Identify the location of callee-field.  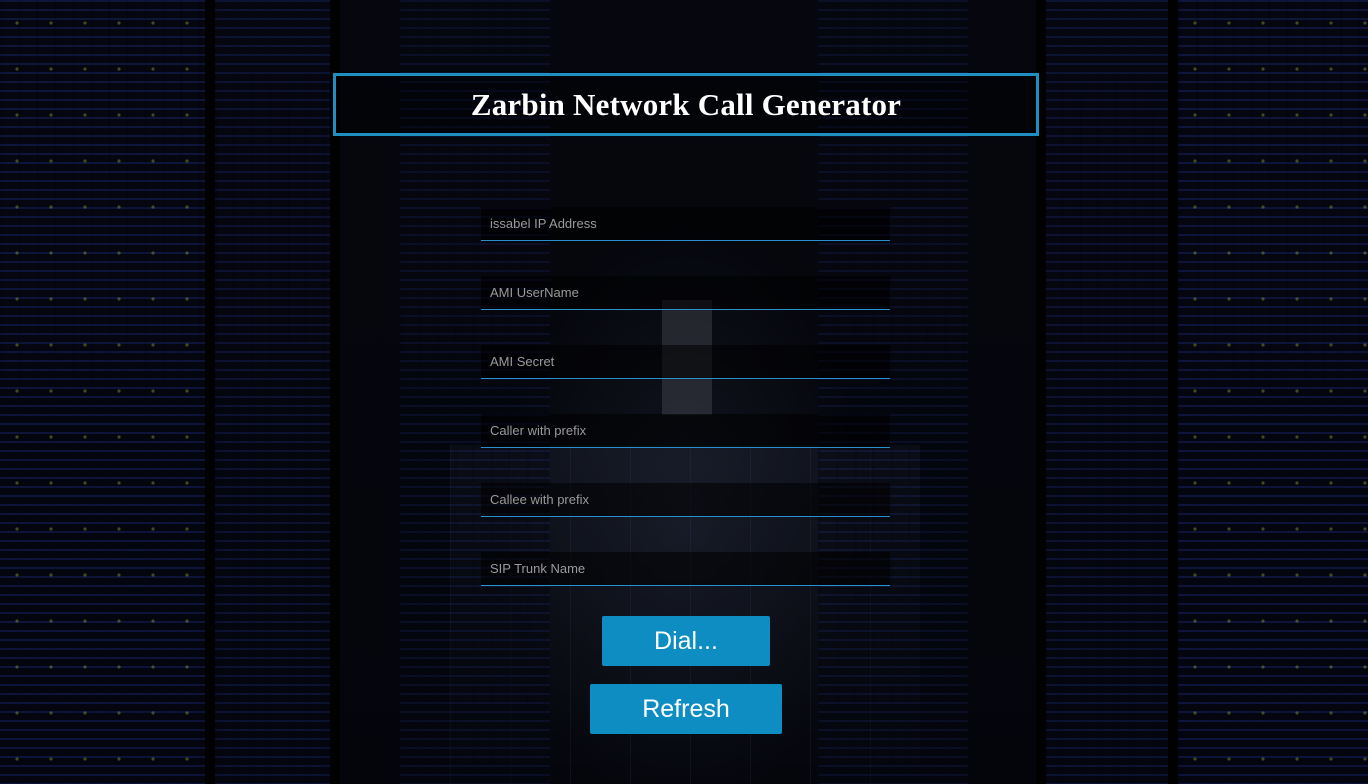
(685, 500).